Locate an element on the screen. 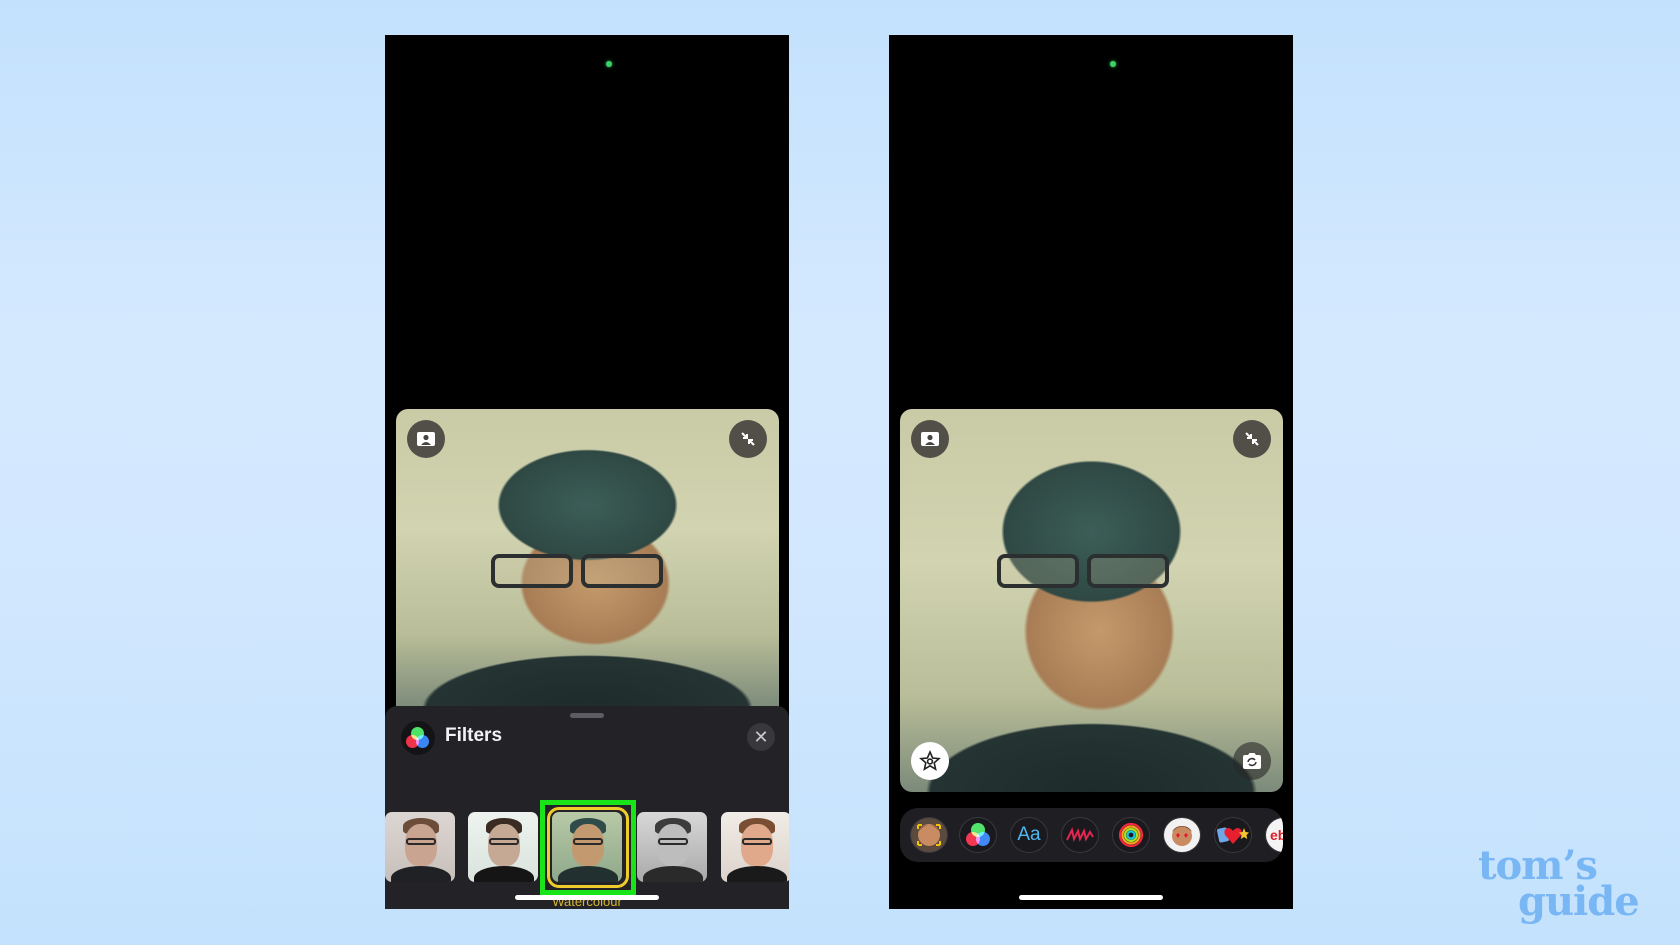 This screenshot has width=1680, height=945. memoji-sticker-icon is located at coordinates (1182, 836).